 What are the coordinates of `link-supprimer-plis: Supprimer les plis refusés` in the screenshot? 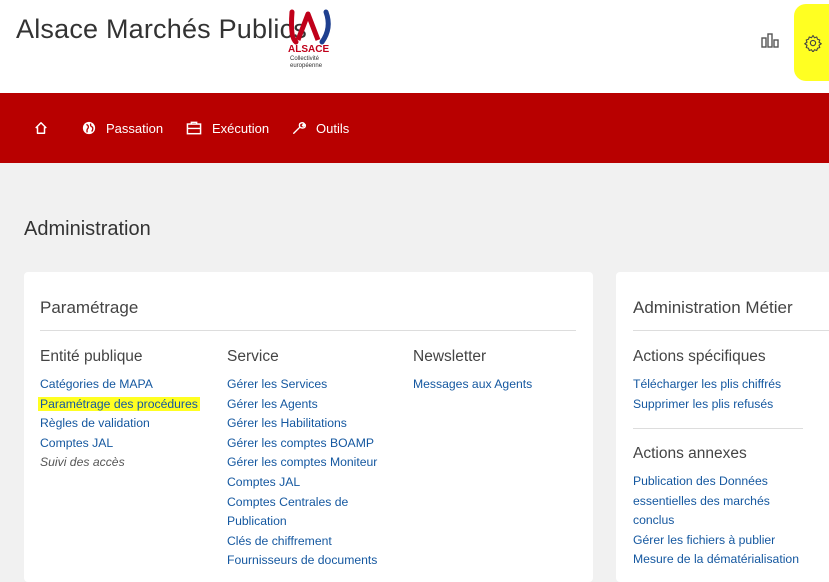 It's located at (707, 405).